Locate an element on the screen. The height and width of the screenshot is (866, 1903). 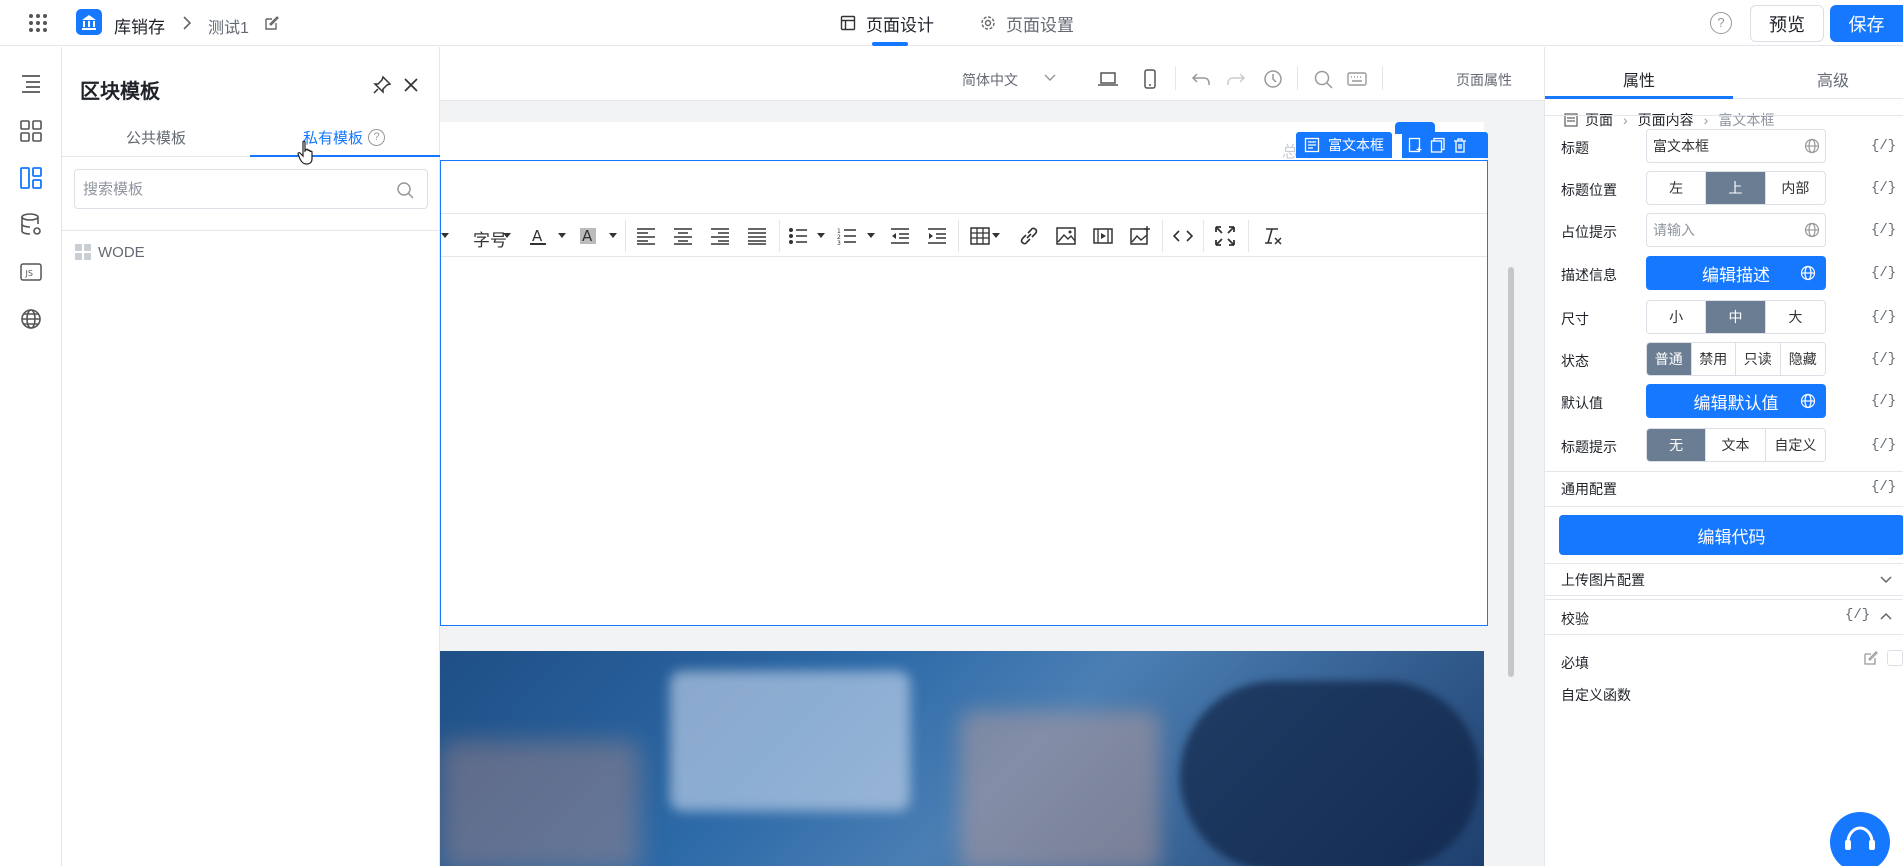
validation-title: 校验 is located at coordinates (1575, 619).